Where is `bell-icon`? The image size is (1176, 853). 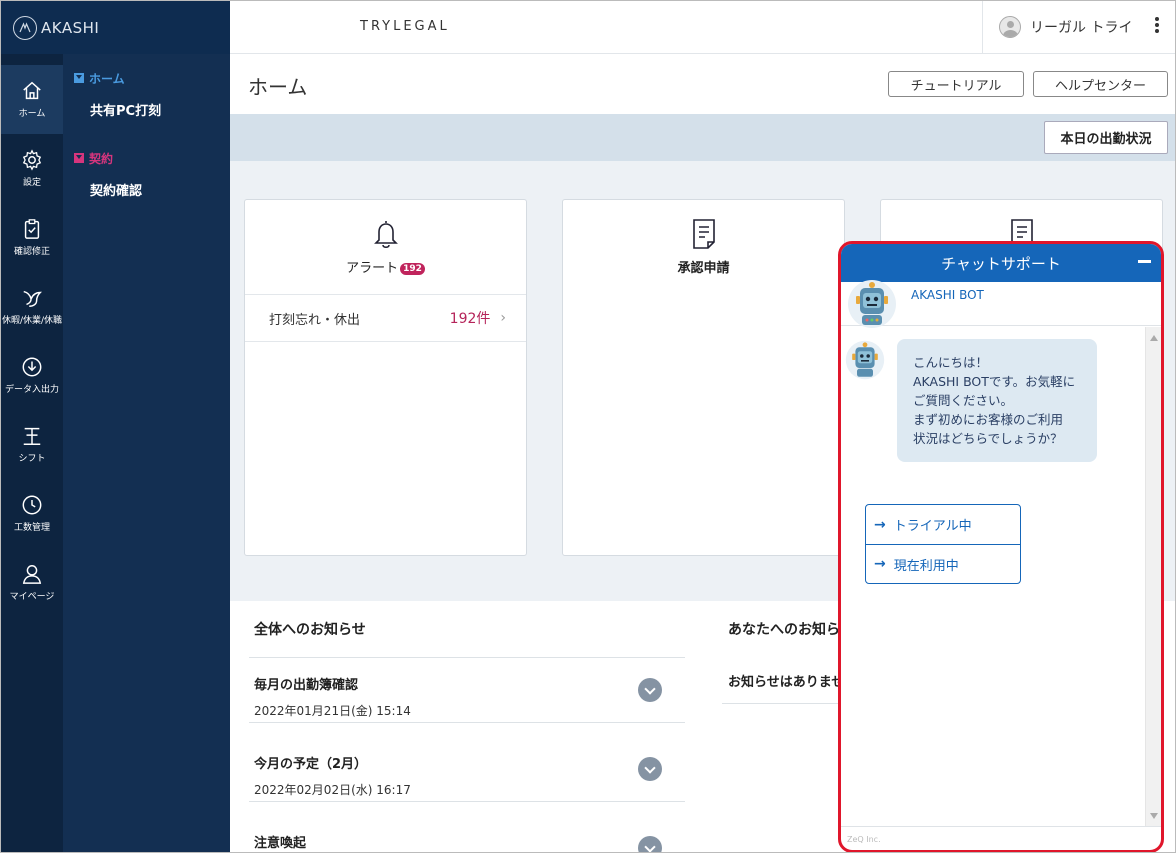 bell-icon is located at coordinates (385, 235).